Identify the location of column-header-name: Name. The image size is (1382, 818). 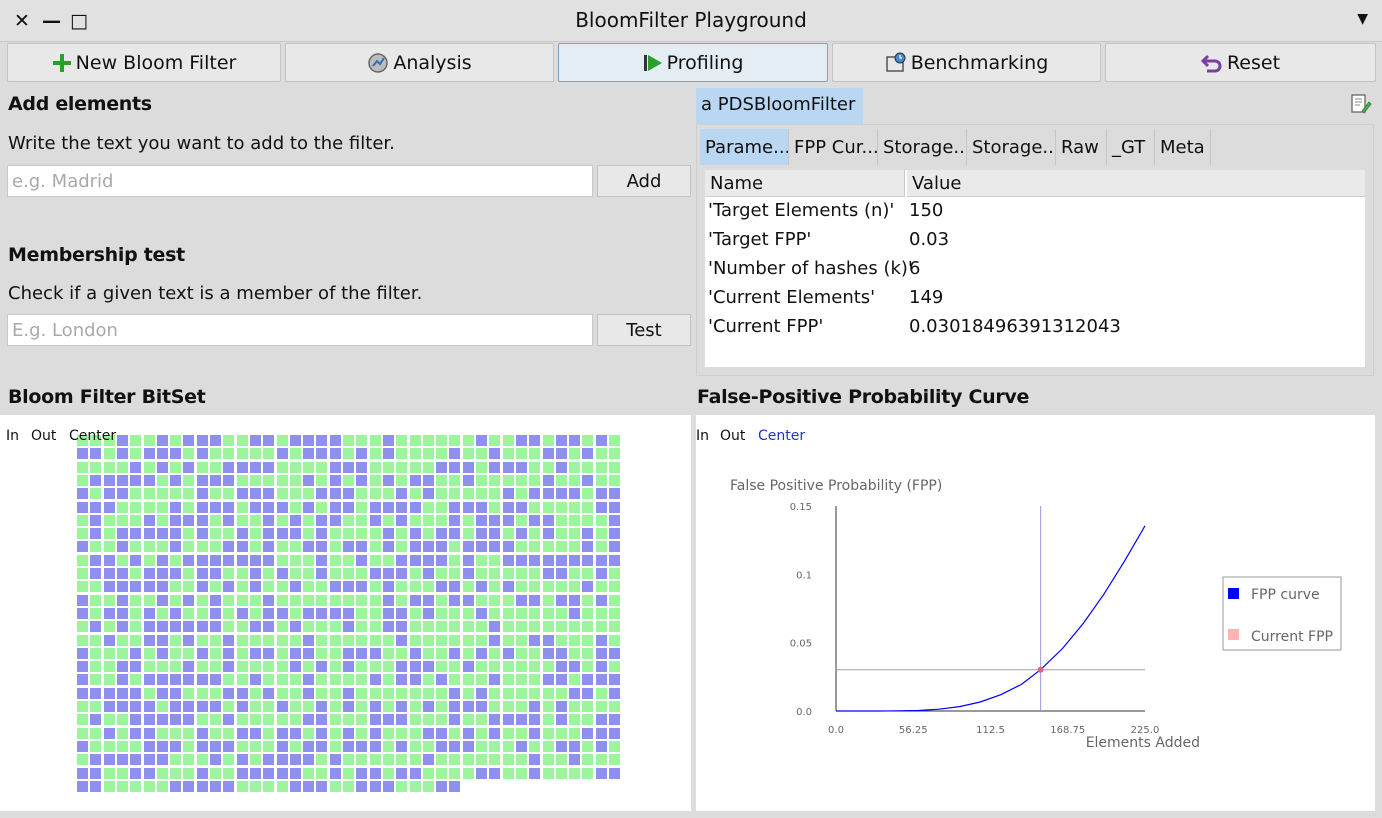
(805, 183).